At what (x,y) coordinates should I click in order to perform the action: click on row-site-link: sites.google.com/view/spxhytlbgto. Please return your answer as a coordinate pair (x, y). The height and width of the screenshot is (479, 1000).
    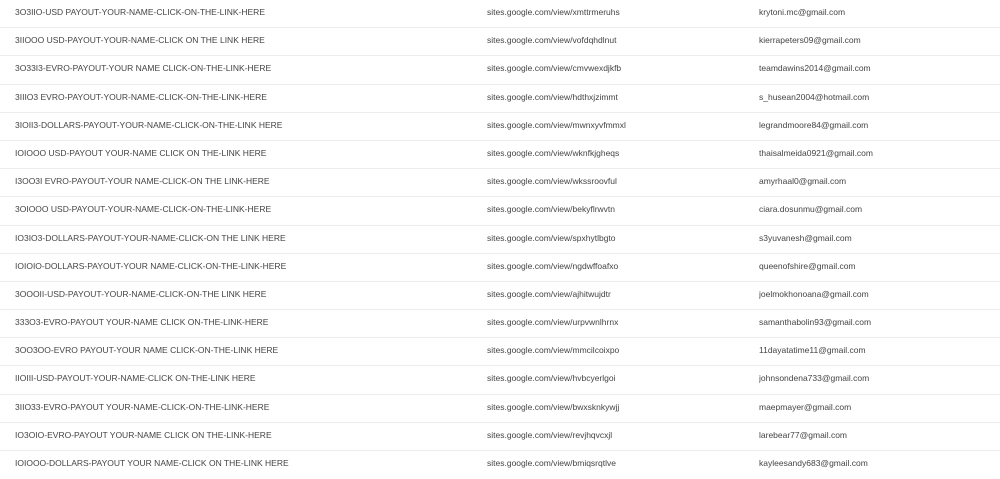
    Looking at the image, I should click on (617, 238).